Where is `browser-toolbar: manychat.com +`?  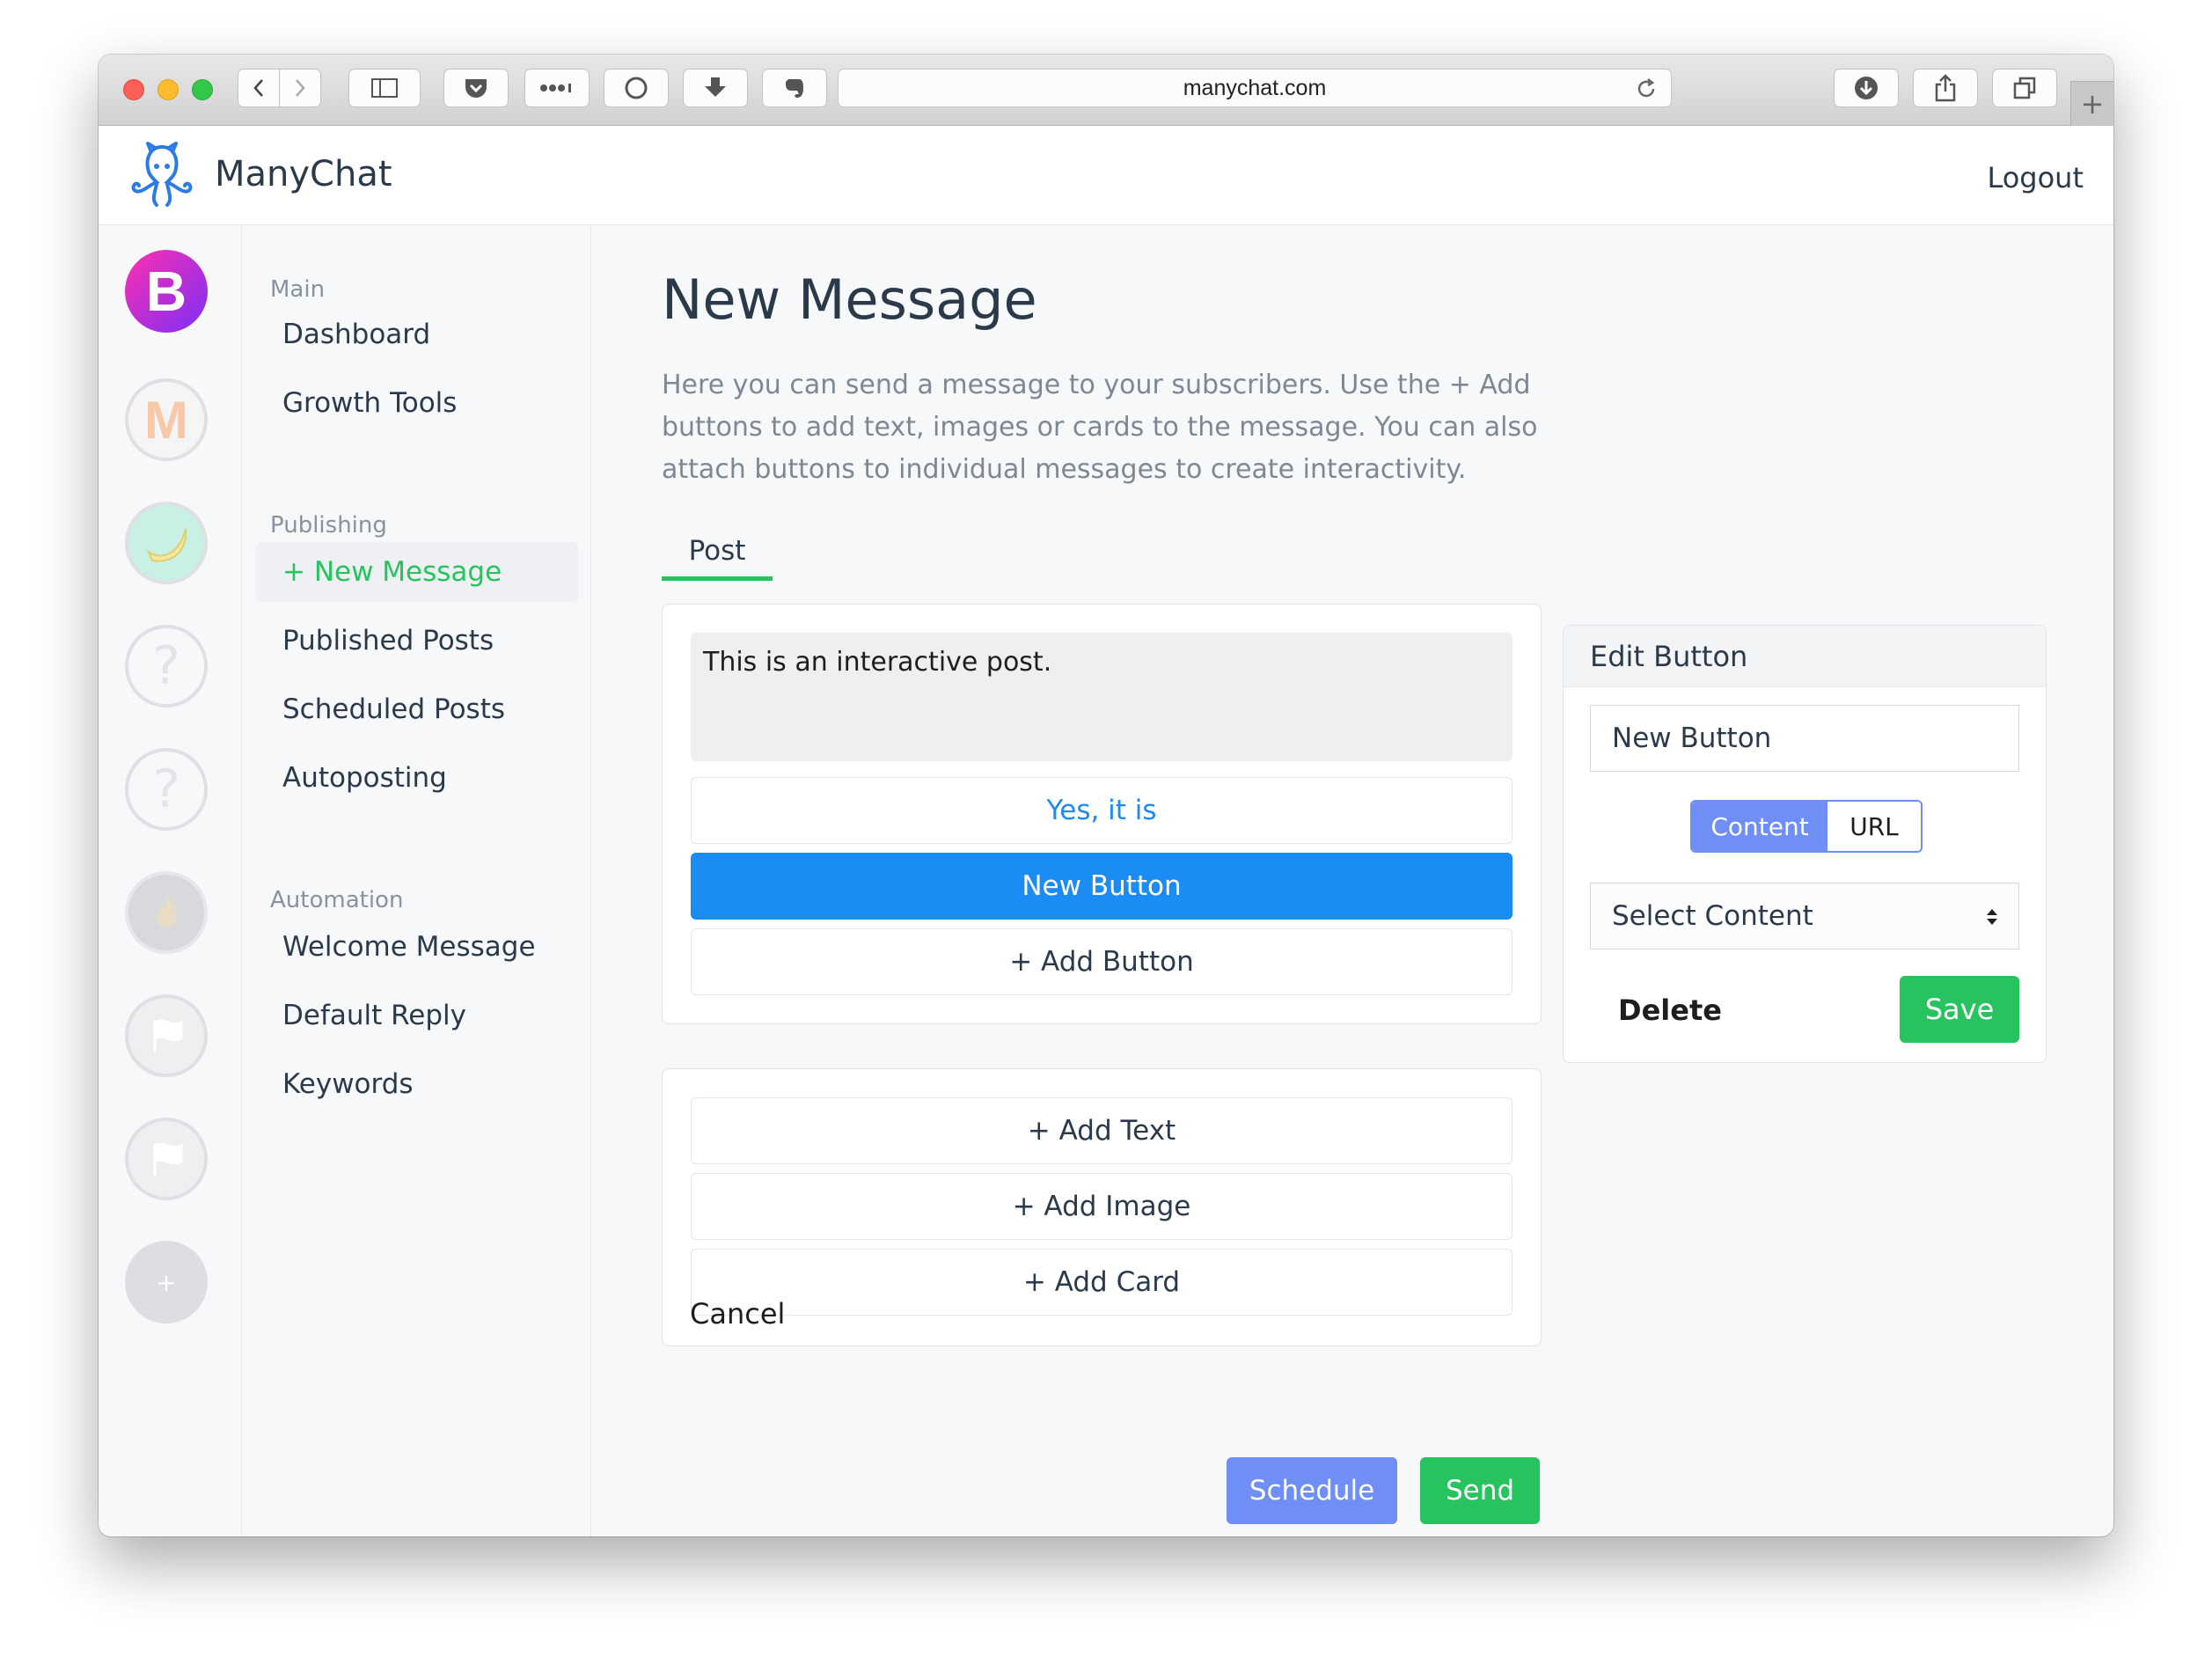 browser-toolbar: manychat.com + is located at coordinates (1106, 90).